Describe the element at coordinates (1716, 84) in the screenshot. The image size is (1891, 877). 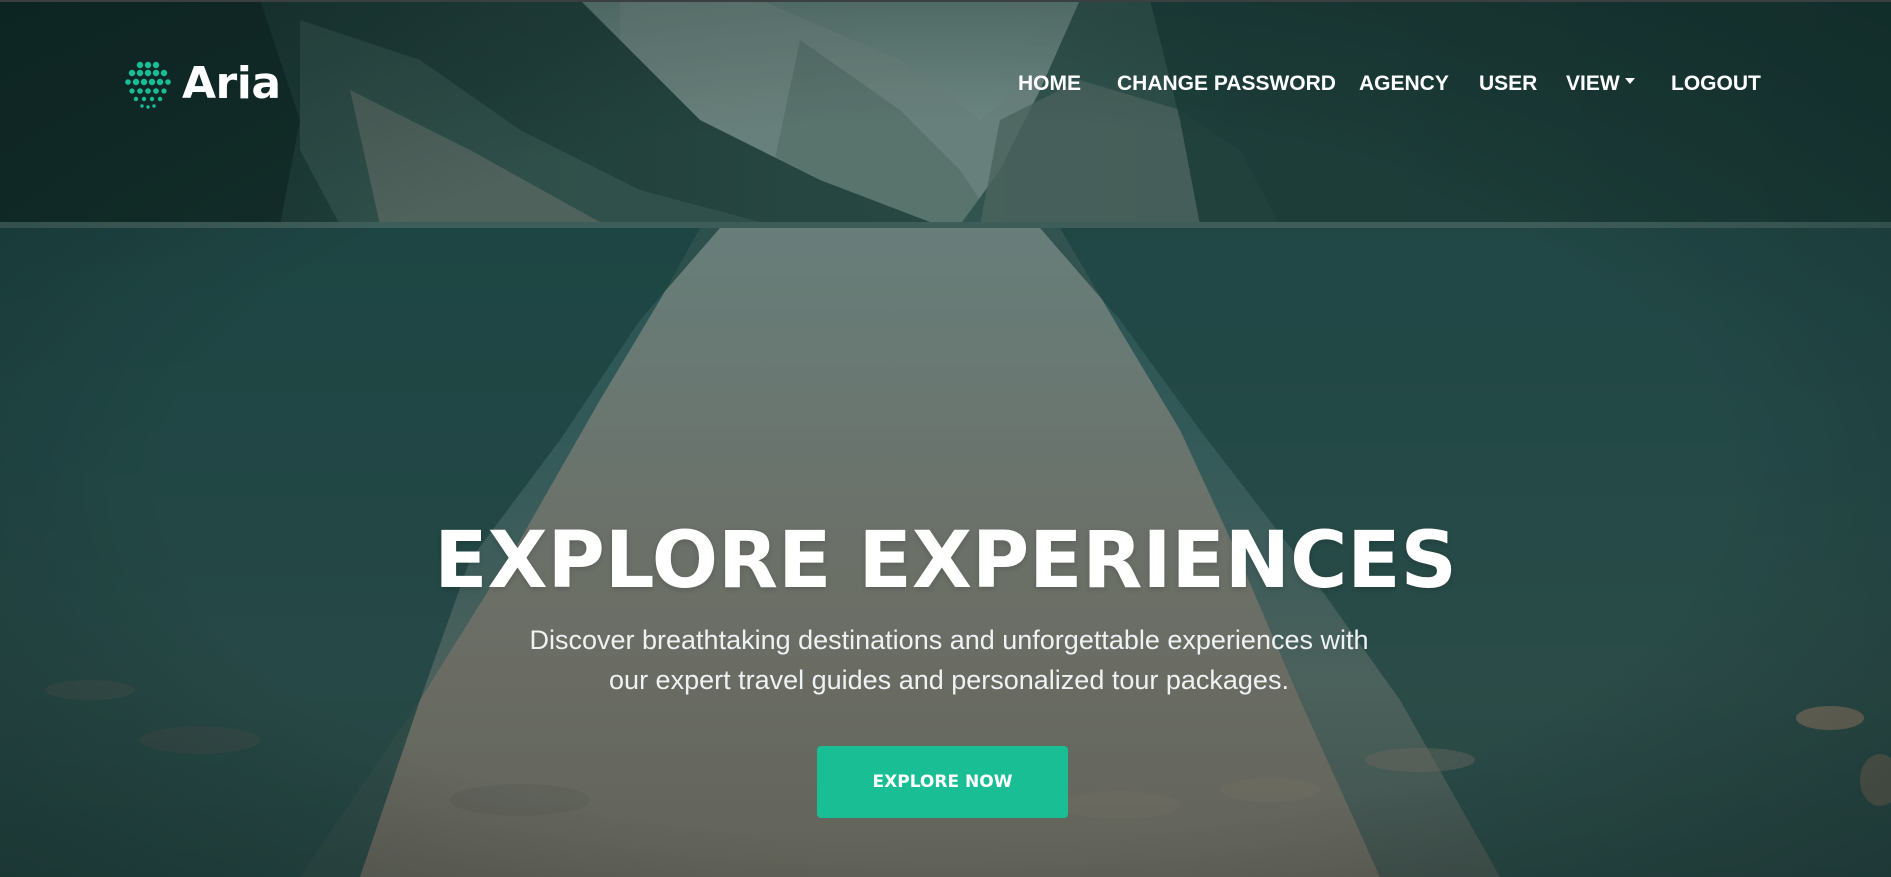
I see `nav-logout-link: LOGOUT` at that location.